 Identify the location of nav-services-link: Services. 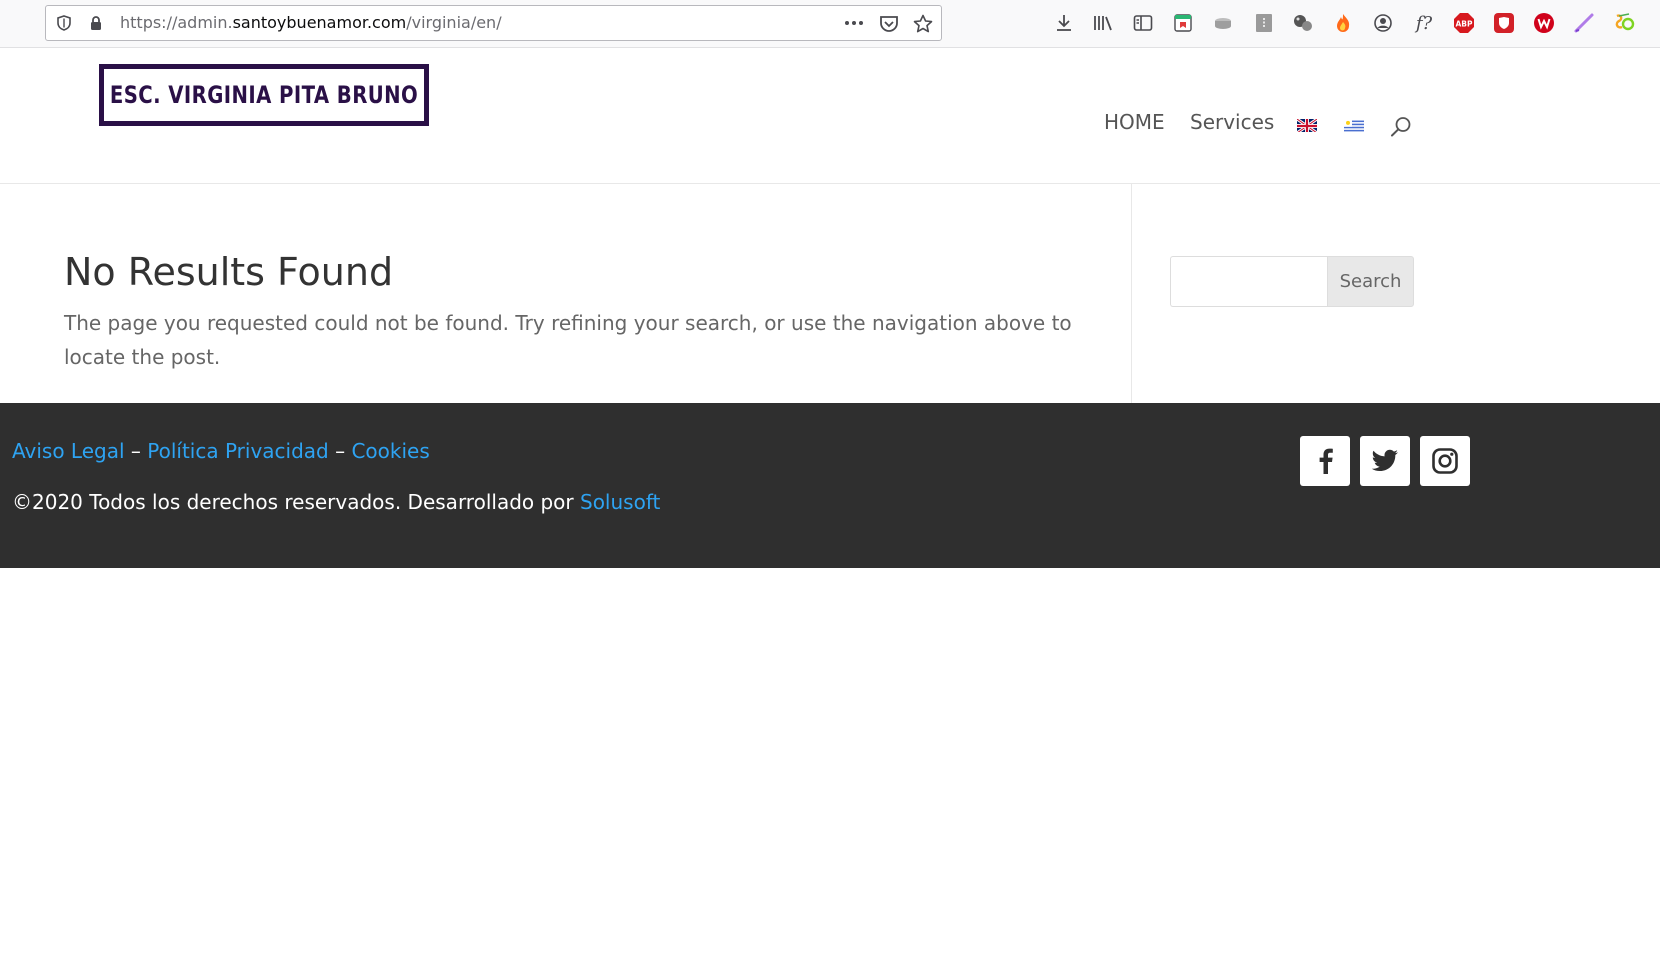
(1232, 122).